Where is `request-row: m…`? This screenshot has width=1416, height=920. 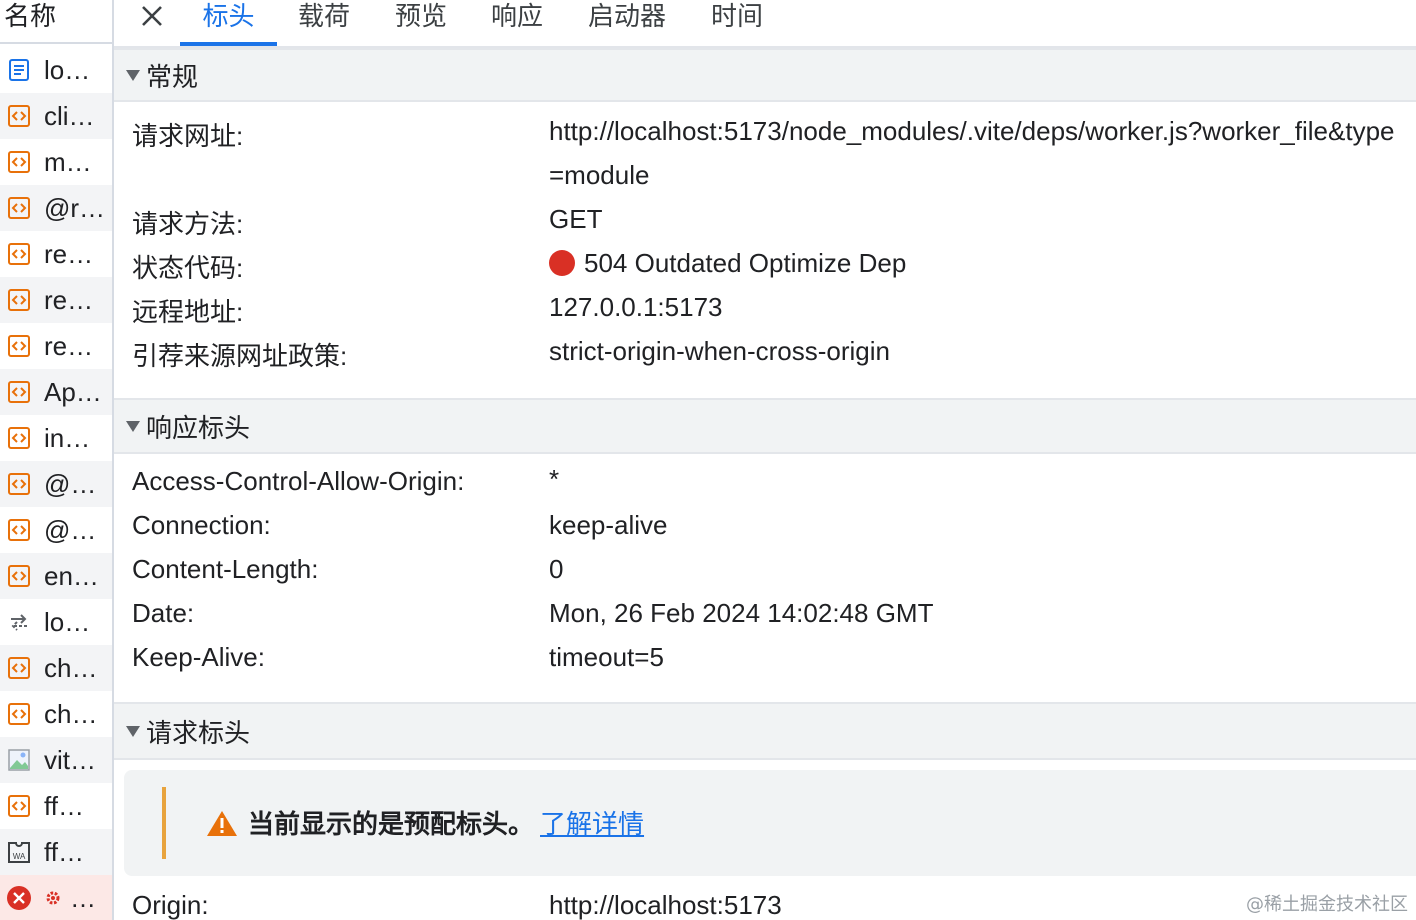
request-row: m… is located at coordinates (56, 162).